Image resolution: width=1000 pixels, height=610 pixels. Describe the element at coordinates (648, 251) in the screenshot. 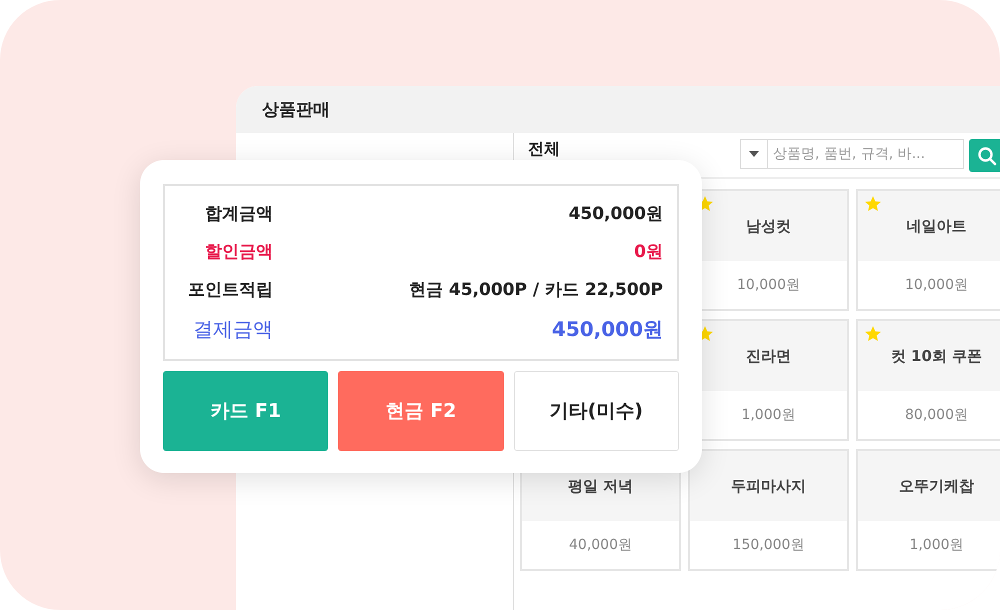

I see `summary-value: 0원` at that location.